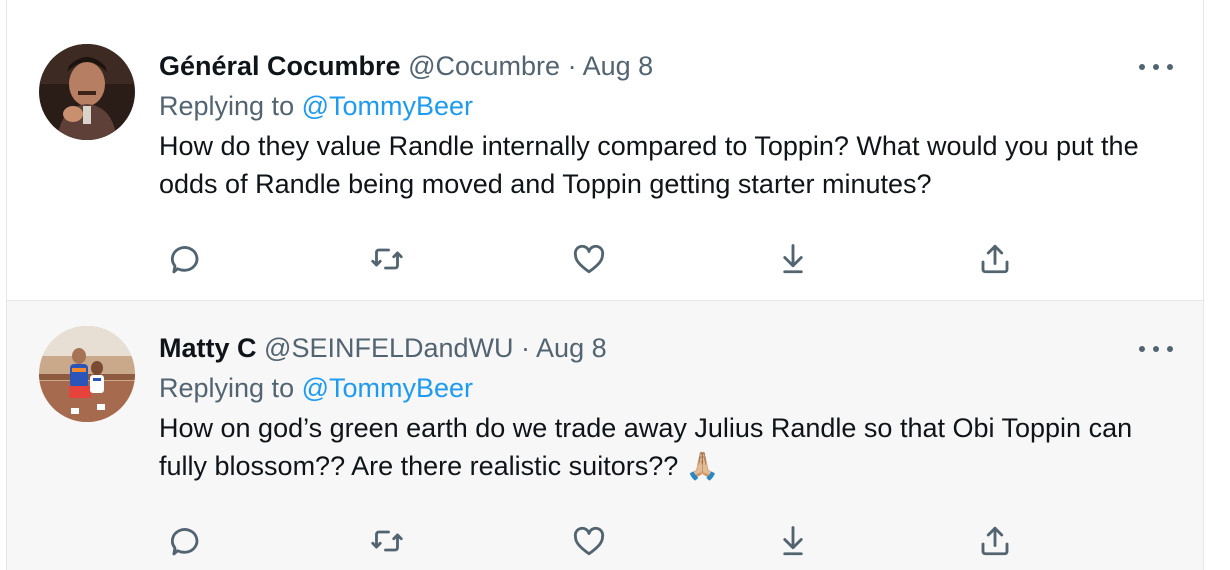 The width and height of the screenshot is (1230, 570). I want to click on author-handle: @SEINFELDandWU, so click(388, 348).